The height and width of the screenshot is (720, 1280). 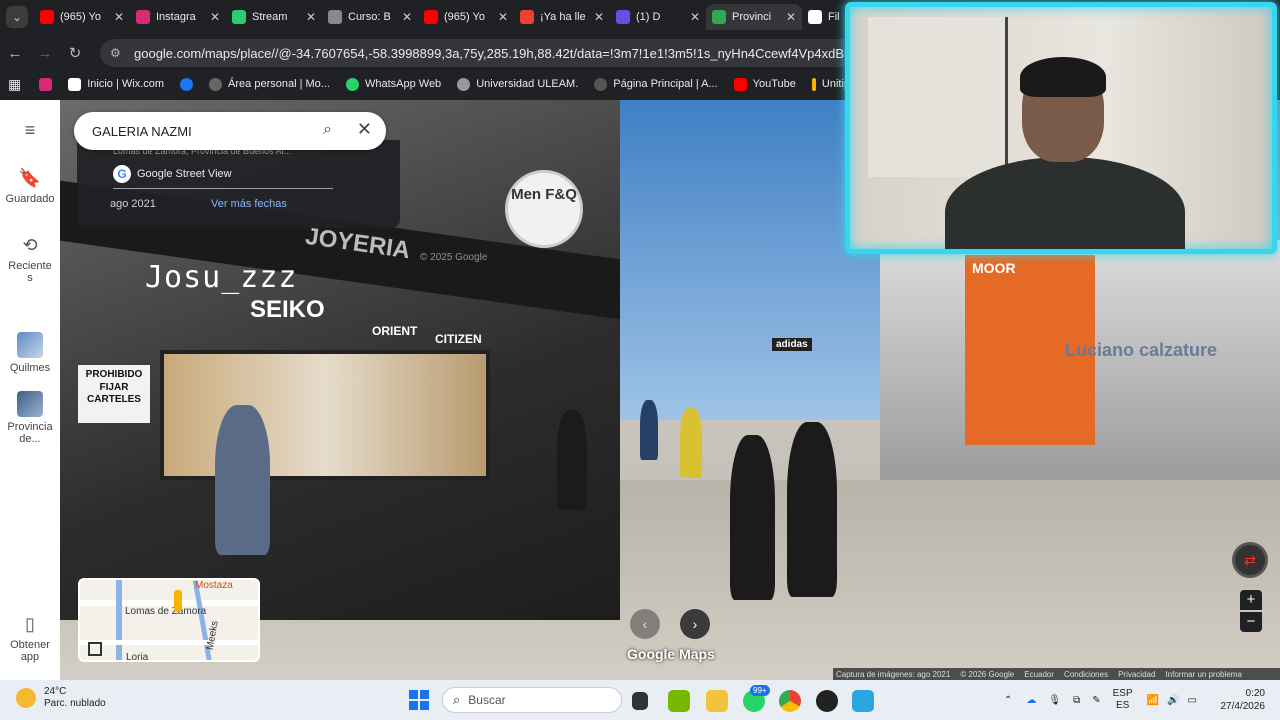 I want to click on bookmark-wix: Inicio | Wix.com, so click(x=116, y=84).